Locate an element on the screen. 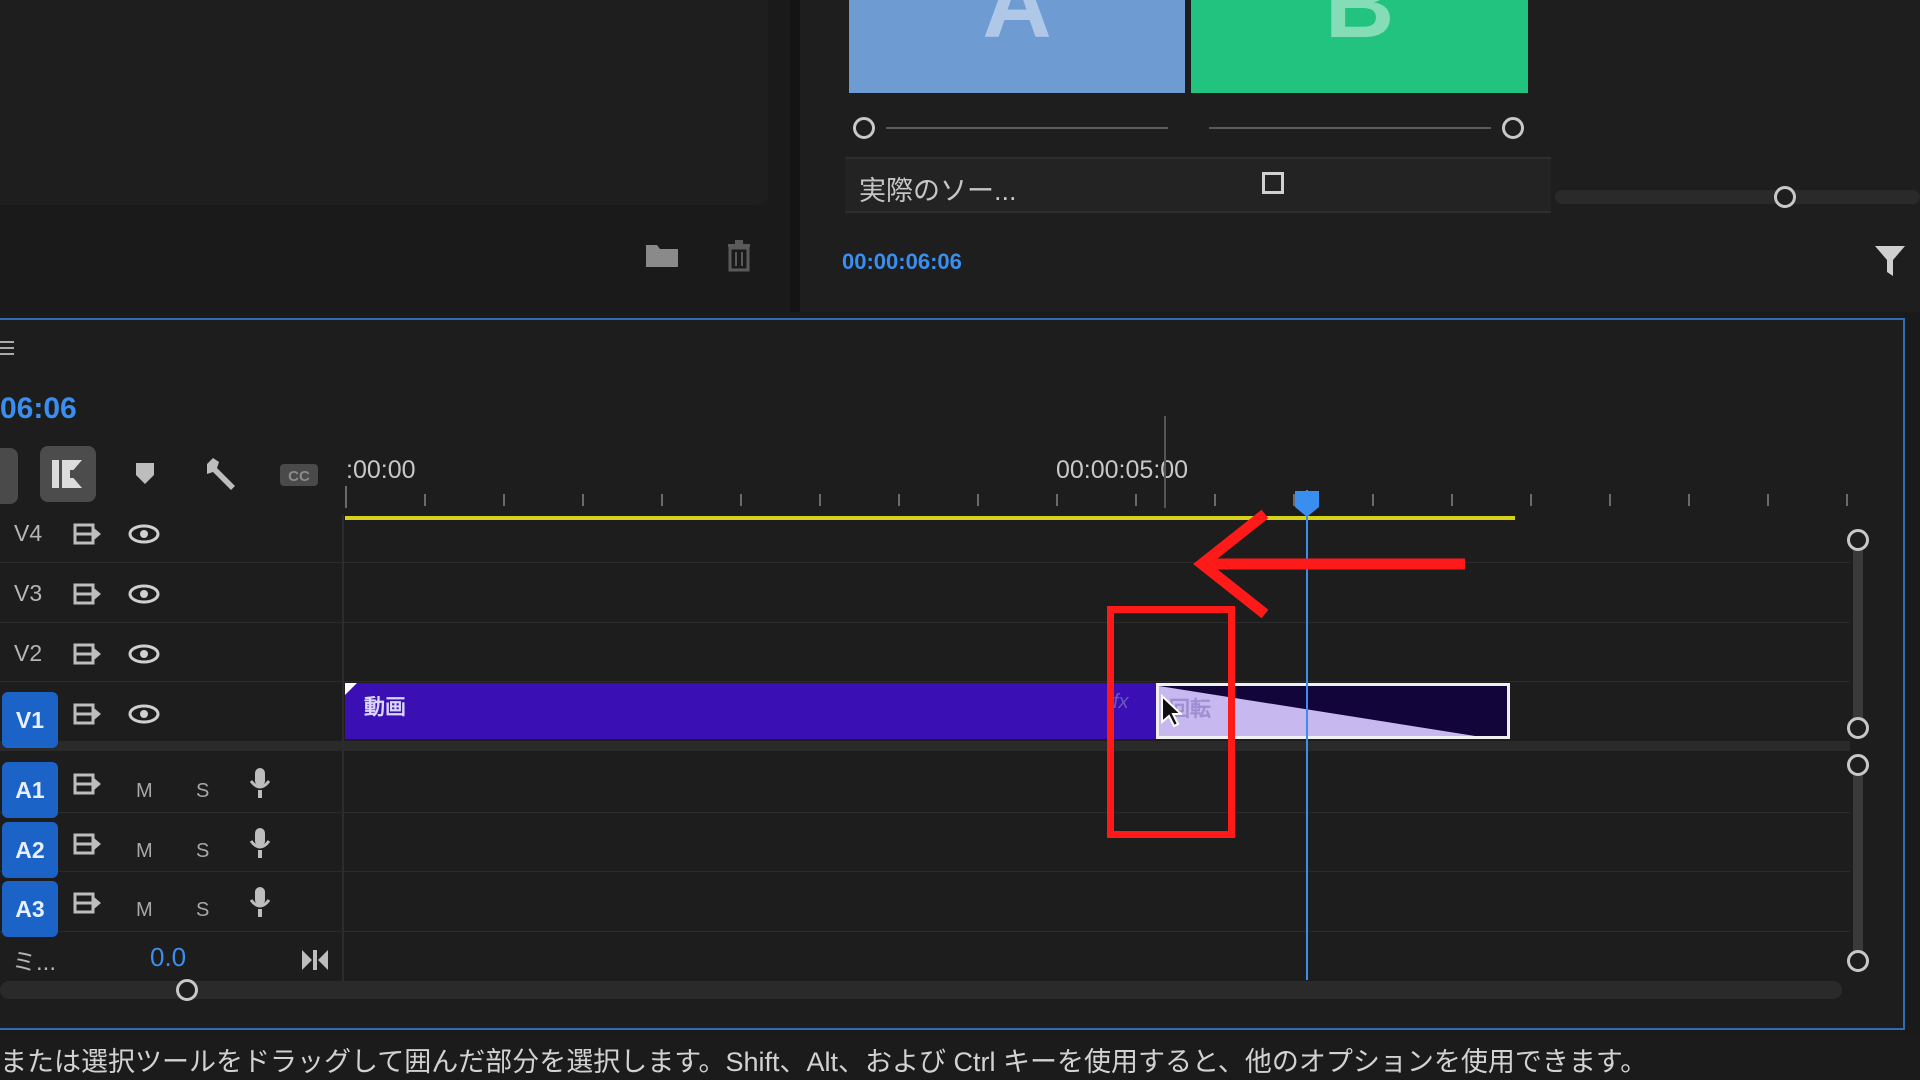 This screenshot has height=1080, width=1920. ruler-label-5s: 00:00:05:00 is located at coordinates (1122, 470).